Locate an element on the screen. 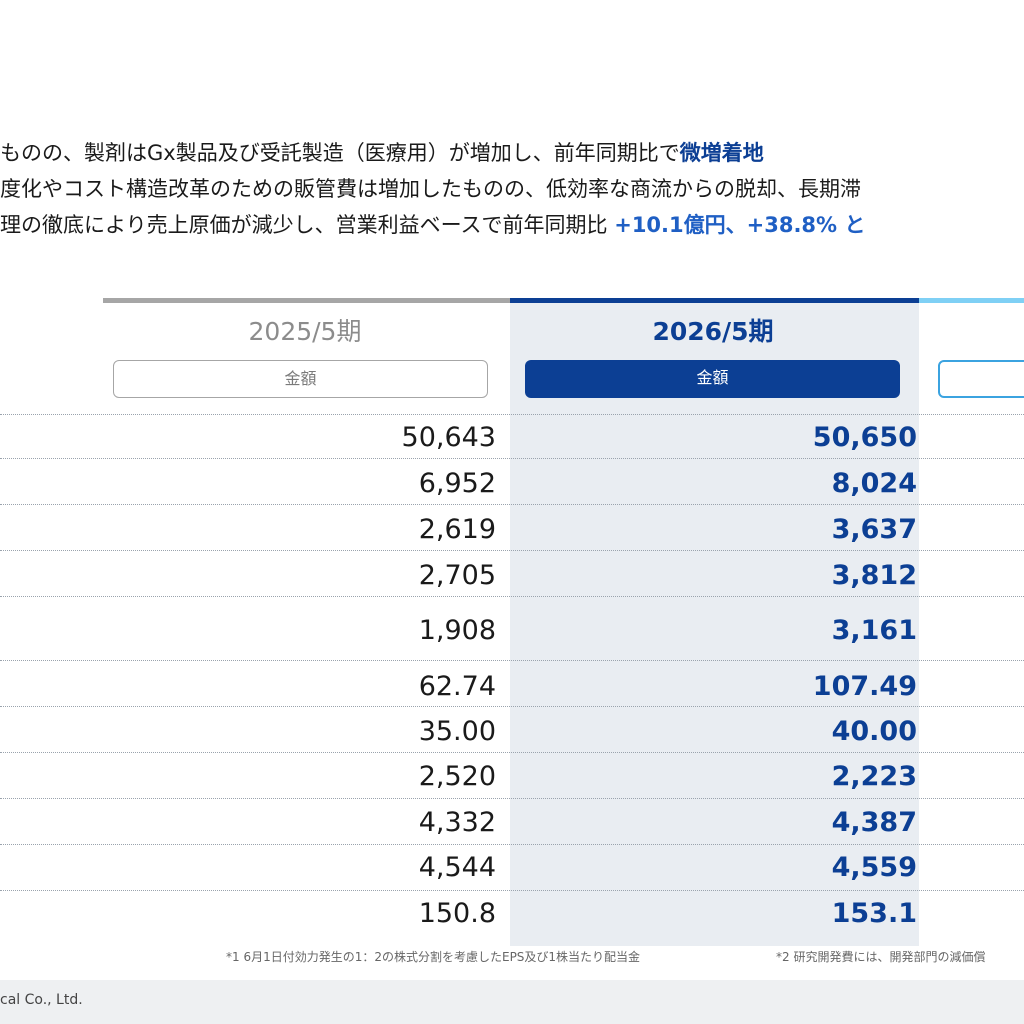 This screenshot has width=1024, height=1024. prev-value-cell: 150.8 is located at coordinates (457, 913).